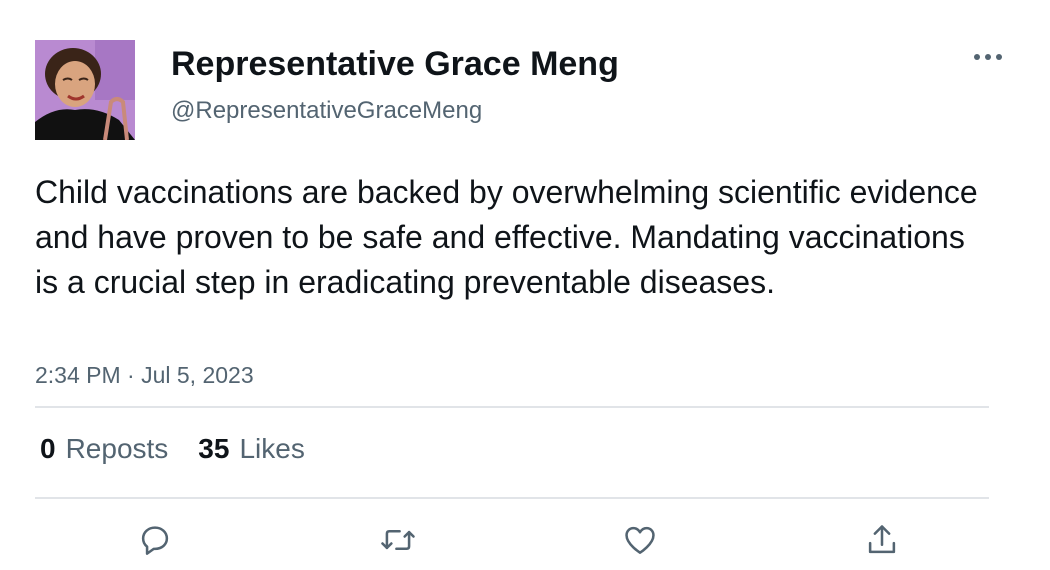 This screenshot has height=570, width=1050. I want to click on reply-button, so click(155, 540).